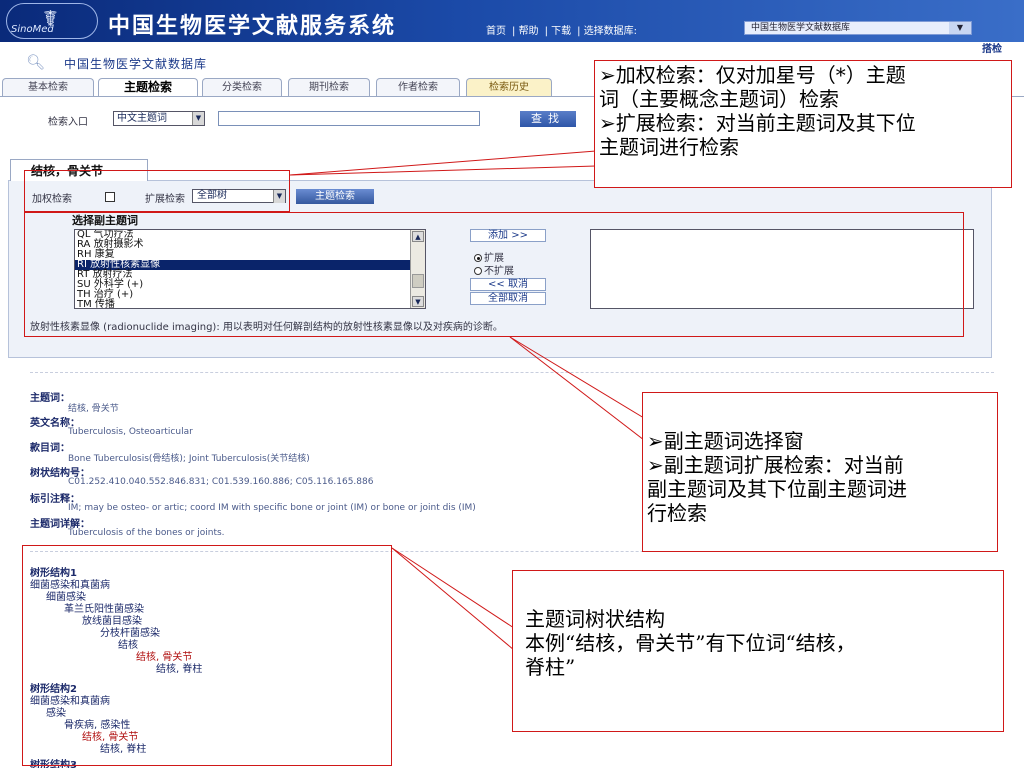 The height and width of the screenshot is (768, 1024). I want to click on annotation-line: 词（主要概念主题词）检索, so click(719, 99).